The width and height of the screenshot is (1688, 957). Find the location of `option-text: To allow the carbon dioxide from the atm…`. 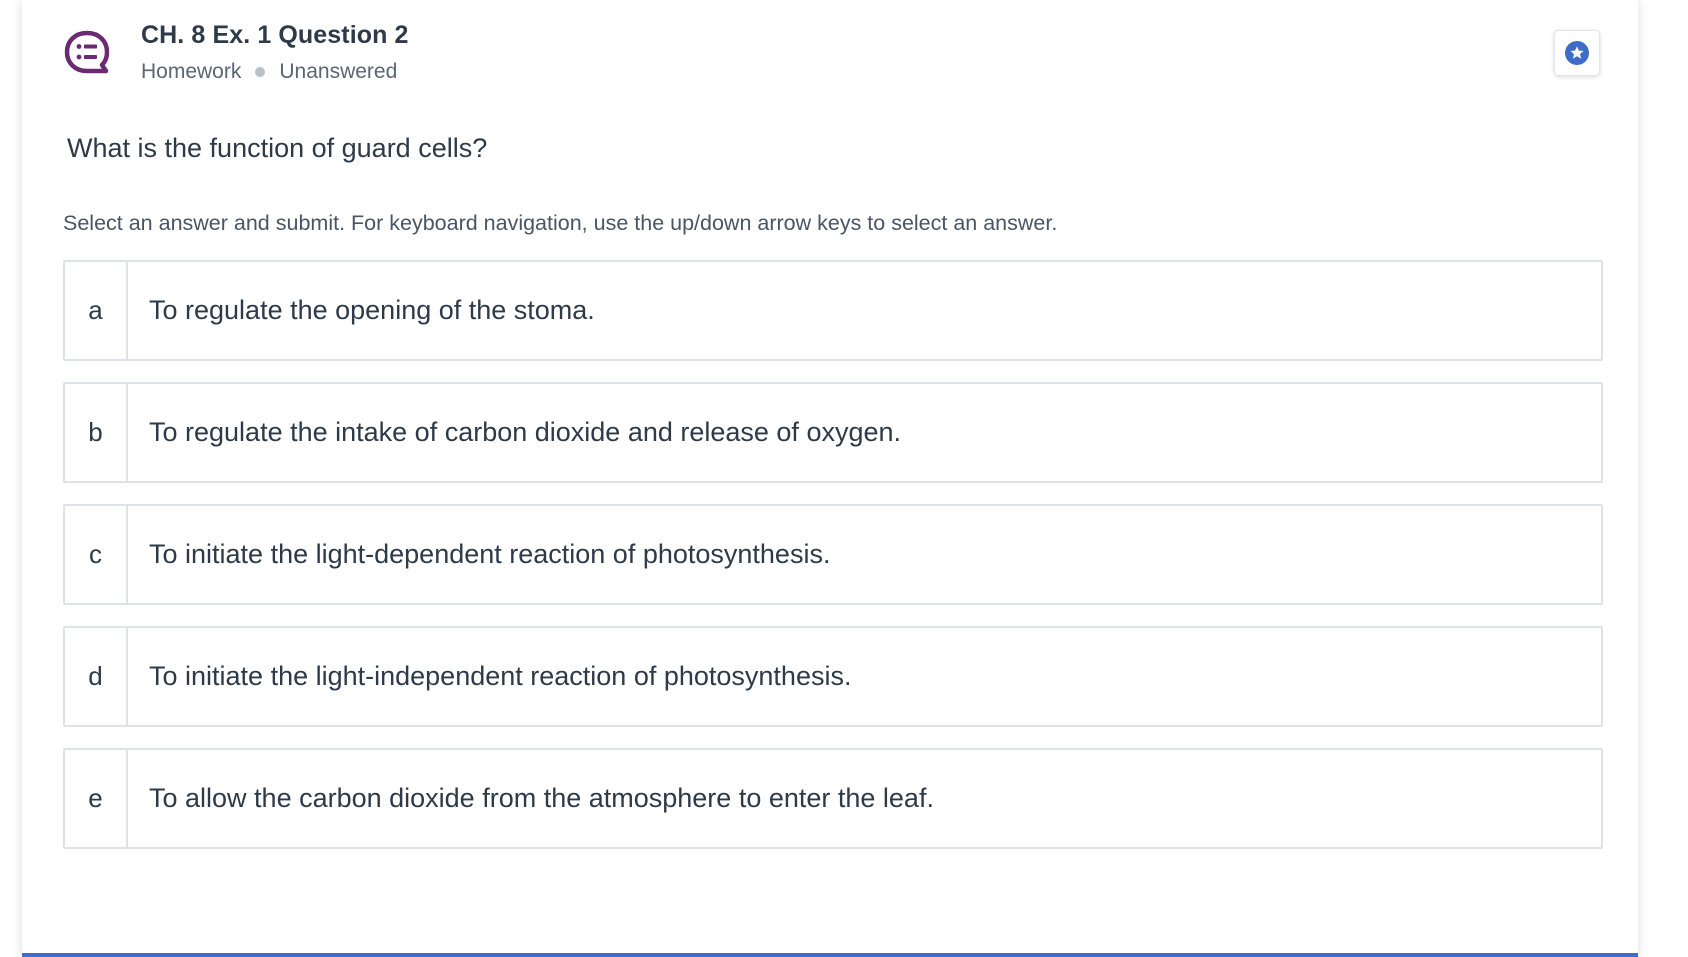

option-text: To allow the carbon dioxide from the atm… is located at coordinates (541, 798).